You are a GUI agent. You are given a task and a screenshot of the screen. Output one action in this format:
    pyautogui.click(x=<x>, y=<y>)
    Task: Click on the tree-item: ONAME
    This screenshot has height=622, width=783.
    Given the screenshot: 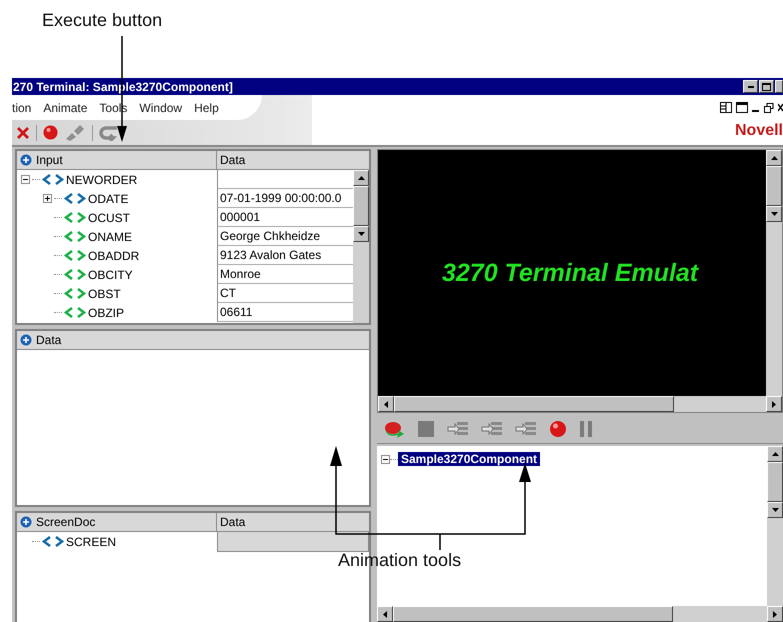 What is the action you would take?
    pyautogui.click(x=110, y=237)
    